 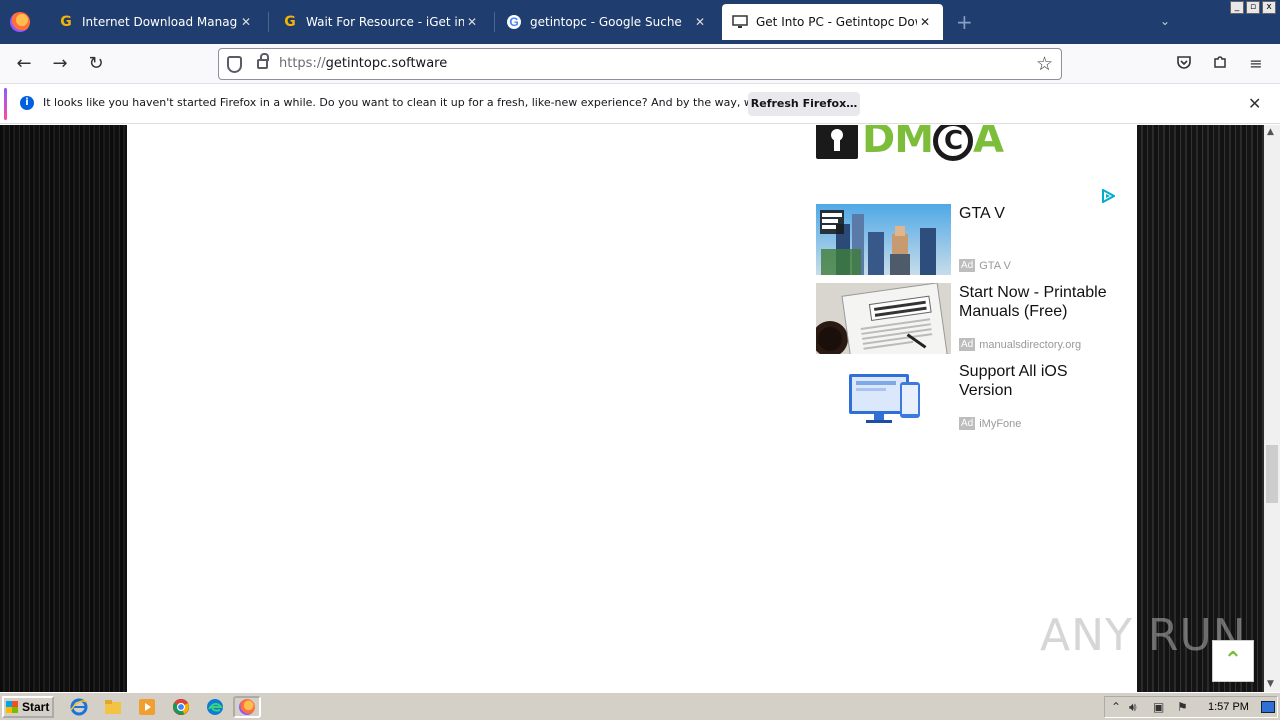 I want to click on ad-headline: Support All iOS Version, so click(x=1039, y=381).